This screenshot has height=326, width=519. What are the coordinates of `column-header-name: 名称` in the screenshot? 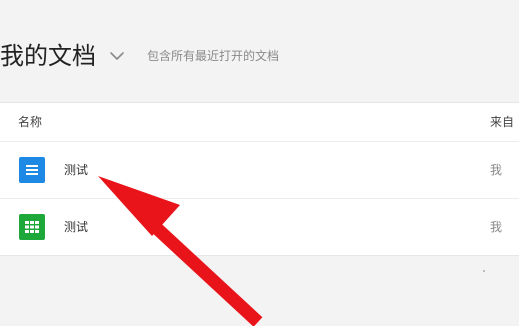 It's located at (30, 122).